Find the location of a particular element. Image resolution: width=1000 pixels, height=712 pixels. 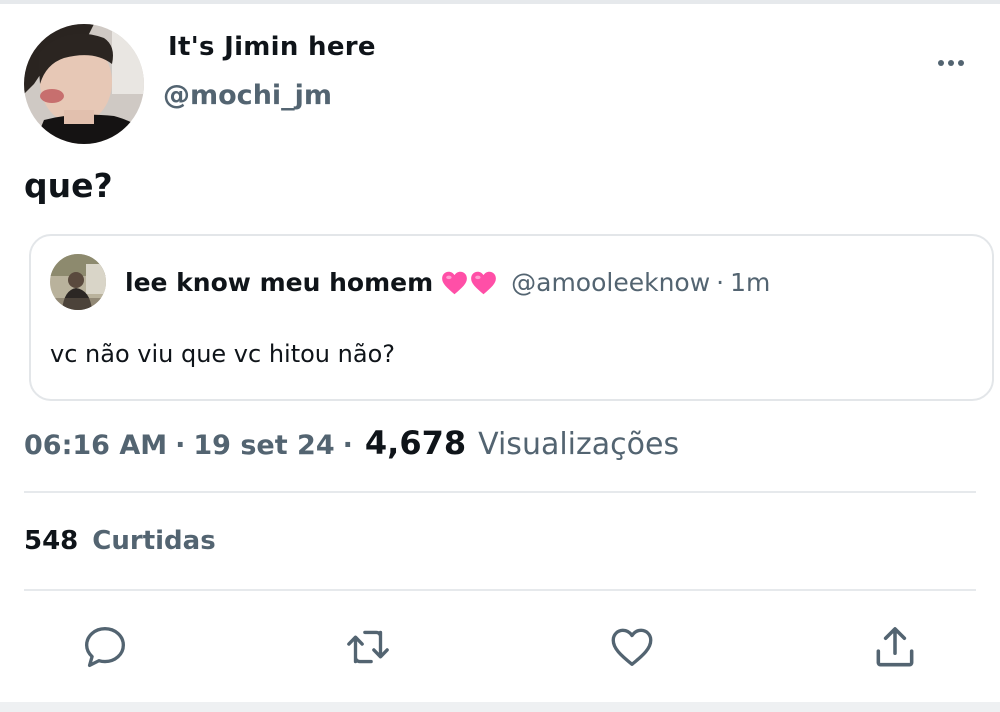

retweet-icon is located at coordinates (368, 647).